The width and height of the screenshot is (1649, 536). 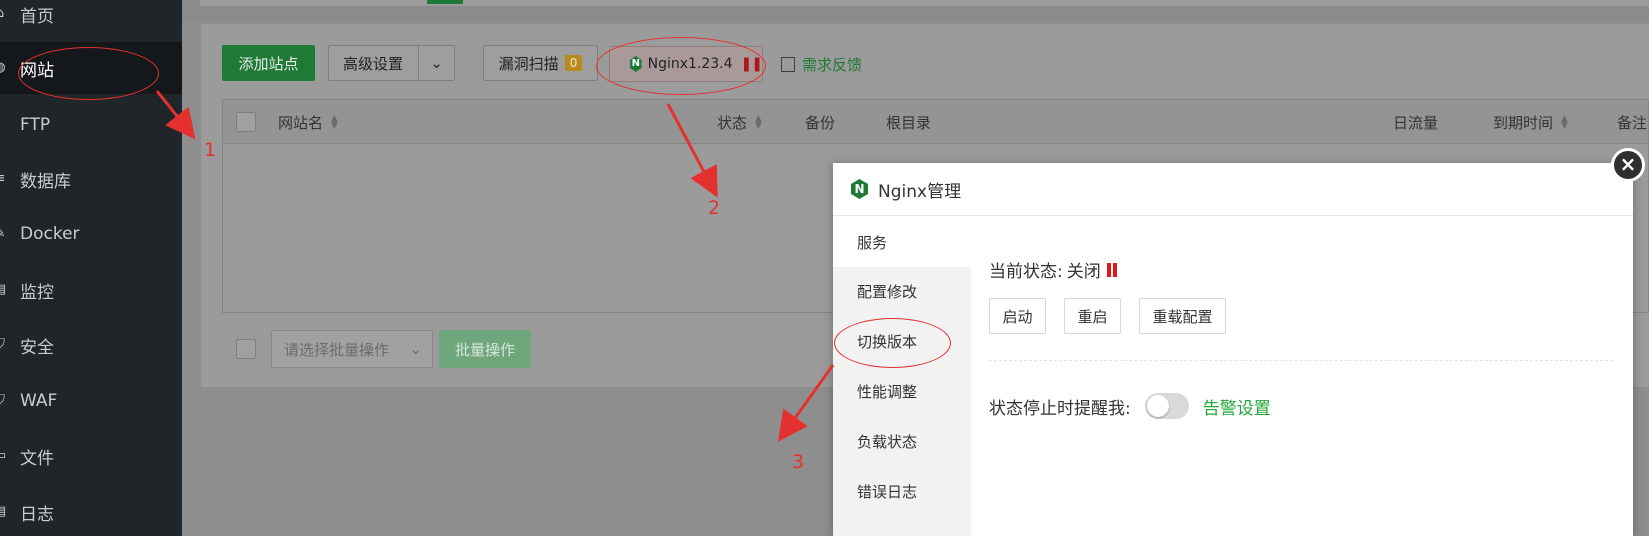 What do you see at coordinates (832, 65) in the screenshot?
I see `feedback-label: 需求反馈` at bounding box center [832, 65].